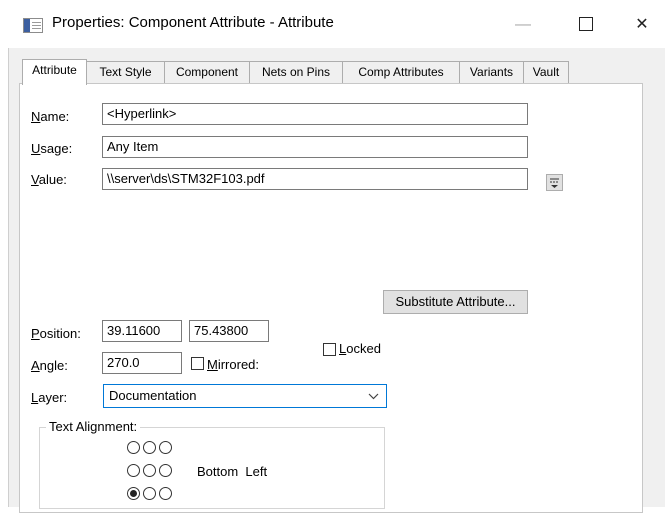  I want to click on tab-component: Component, so click(207, 72).